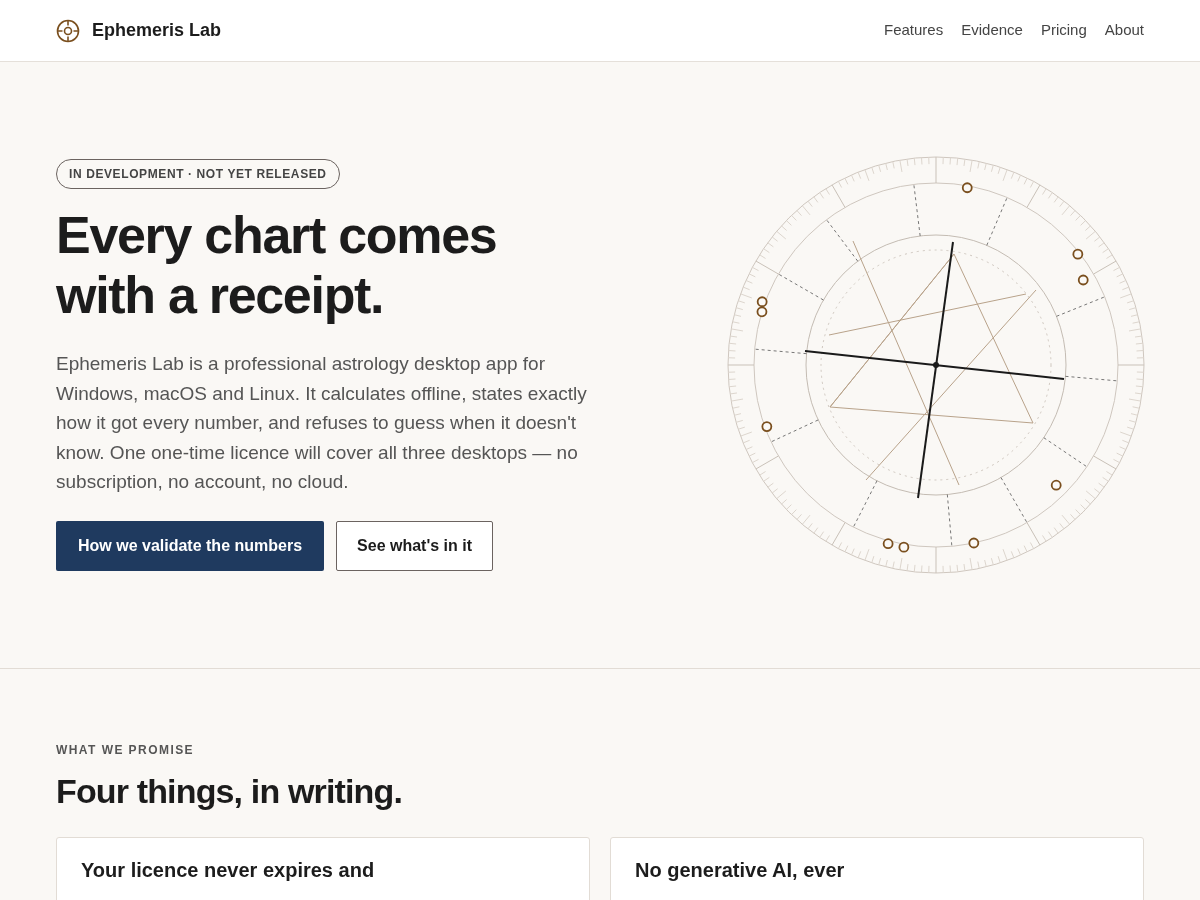 Image resolution: width=1200 pixels, height=900 pixels. I want to click on nav-link: Pricing, so click(1063, 30).